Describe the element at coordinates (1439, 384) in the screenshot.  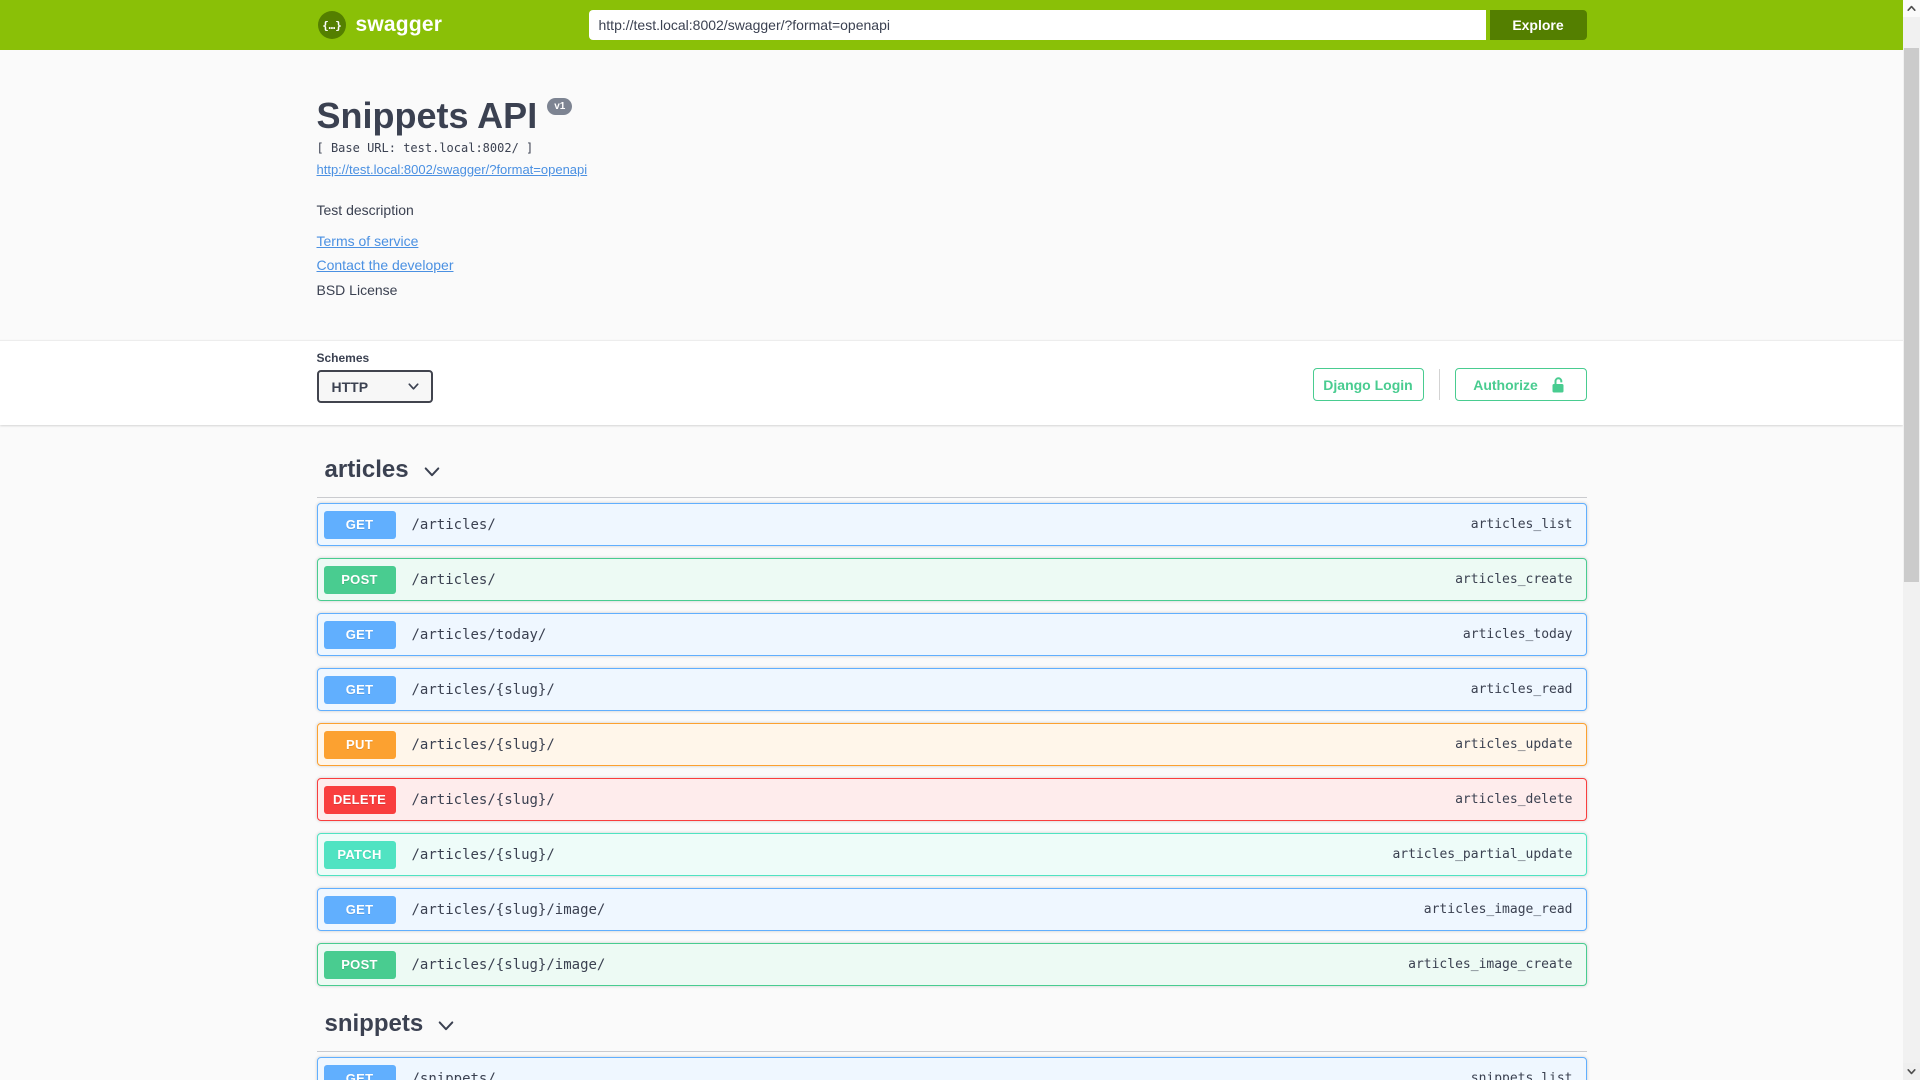
I see `auth-divider` at that location.